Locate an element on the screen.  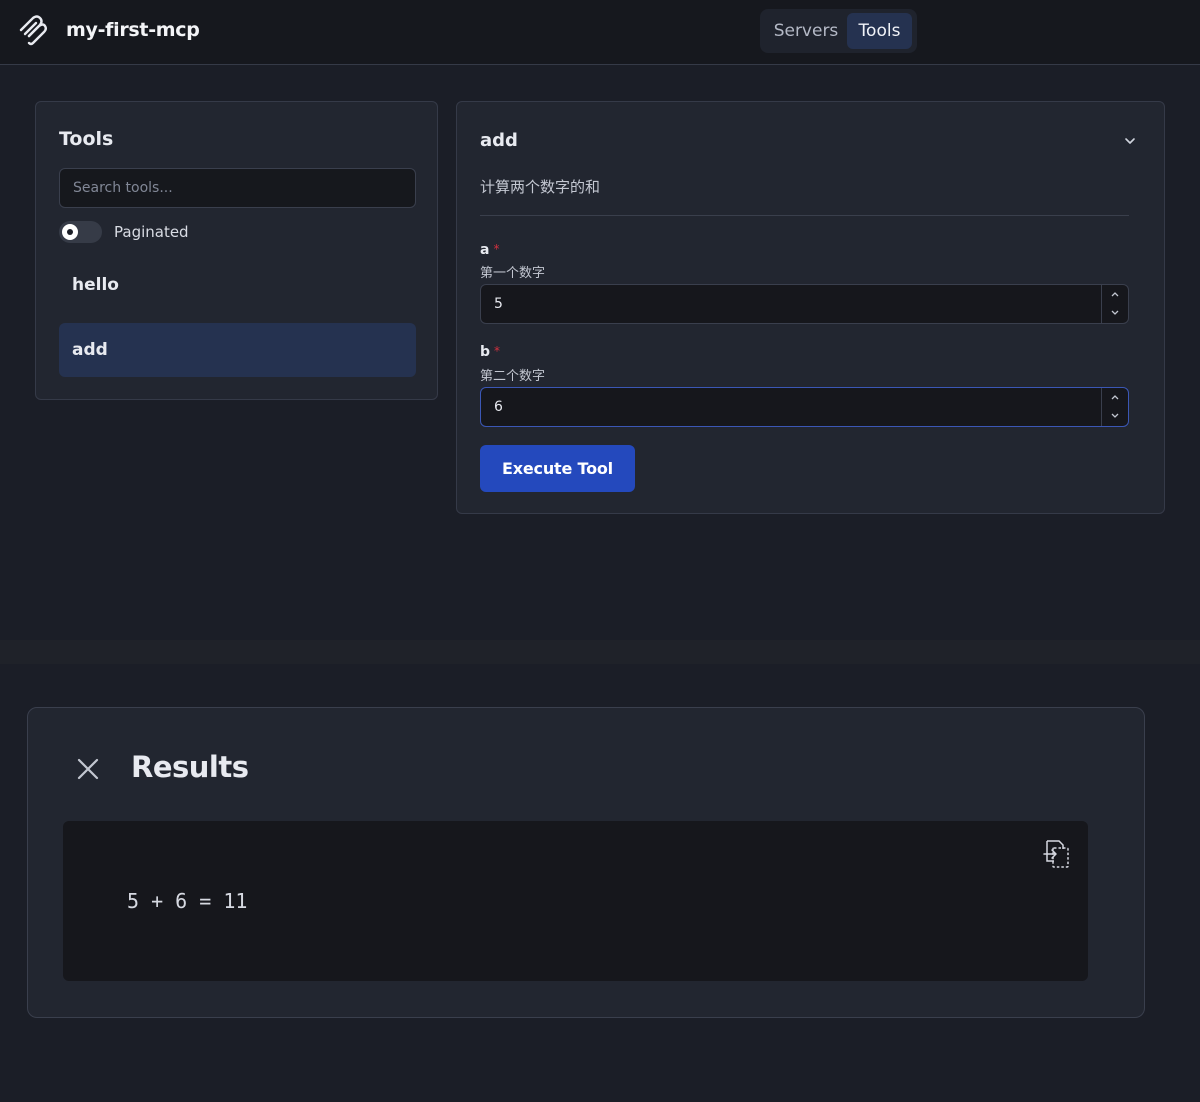
divider is located at coordinates (804, 215).